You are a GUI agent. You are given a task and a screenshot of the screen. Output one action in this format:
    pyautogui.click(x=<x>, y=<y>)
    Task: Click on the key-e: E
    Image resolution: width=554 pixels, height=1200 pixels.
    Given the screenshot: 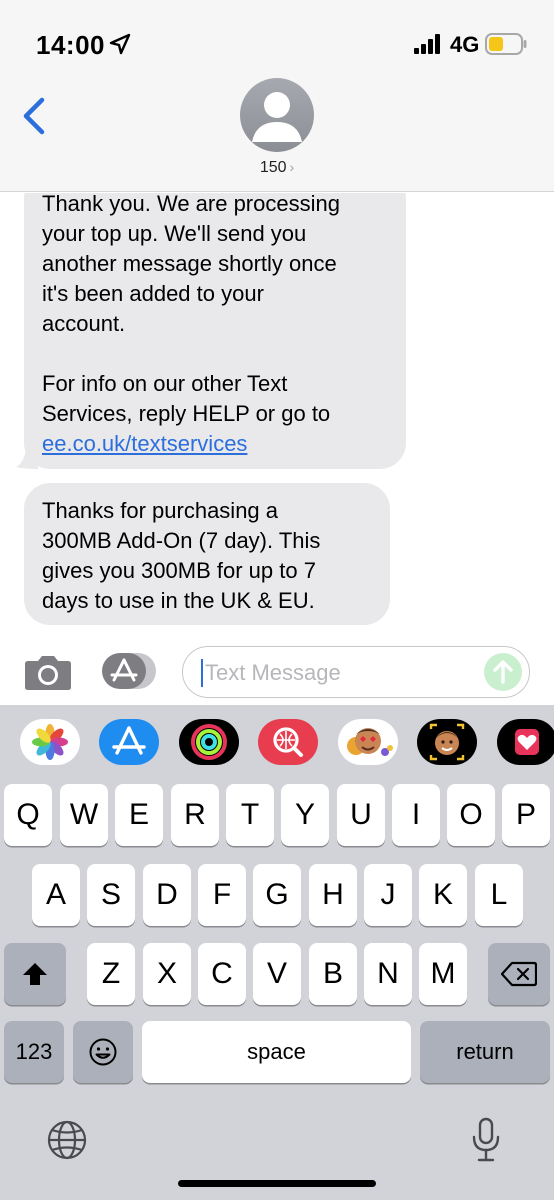 What is the action you would take?
    pyautogui.click(x=139, y=815)
    